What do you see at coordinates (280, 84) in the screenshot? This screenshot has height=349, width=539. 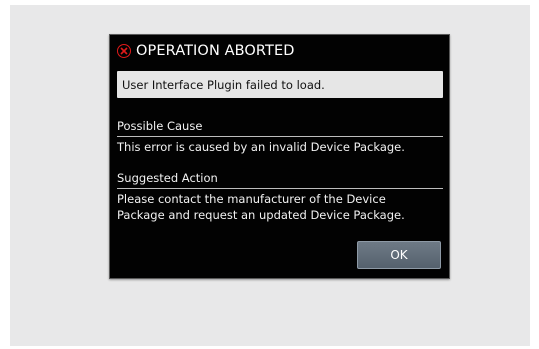 I see `error-message: User Interface Plugin failed to load.` at bounding box center [280, 84].